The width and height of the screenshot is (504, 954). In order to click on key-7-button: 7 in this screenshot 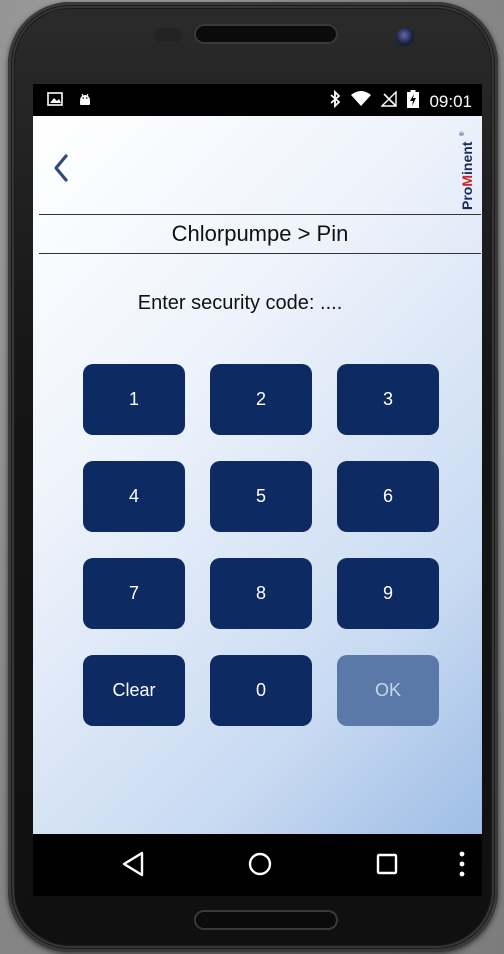, I will do `click(134, 593)`.